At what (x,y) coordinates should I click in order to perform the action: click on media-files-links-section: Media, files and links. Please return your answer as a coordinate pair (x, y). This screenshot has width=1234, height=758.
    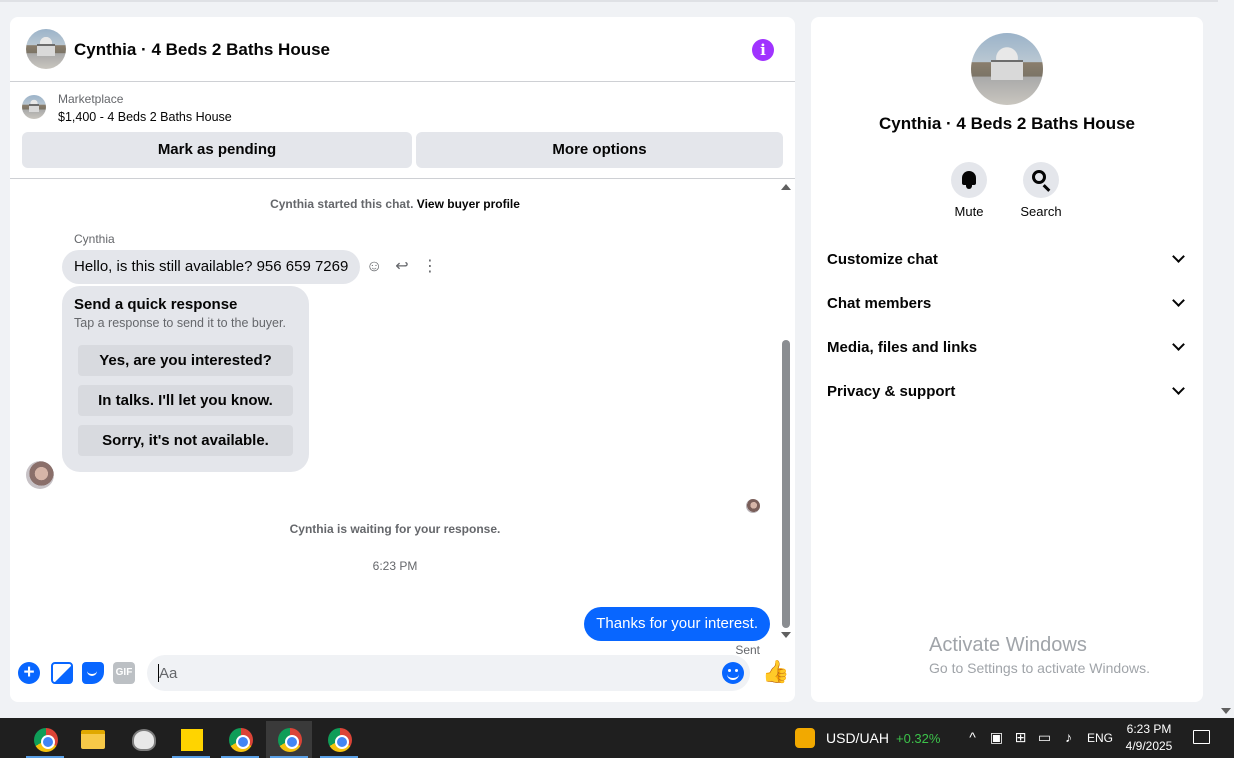
    Looking at the image, I should click on (1007, 347).